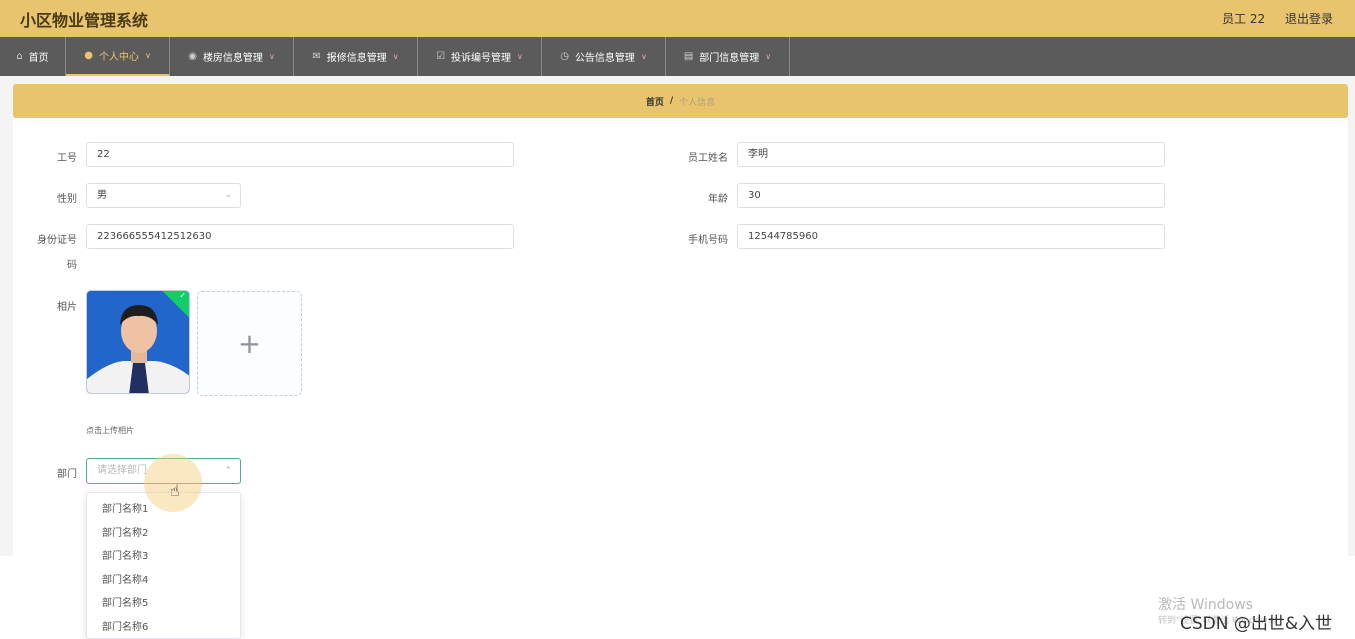 The width and height of the screenshot is (1355, 639). What do you see at coordinates (300, 236) in the screenshot?
I see `id-number-input: 223666555412512630` at bounding box center [300, 236].